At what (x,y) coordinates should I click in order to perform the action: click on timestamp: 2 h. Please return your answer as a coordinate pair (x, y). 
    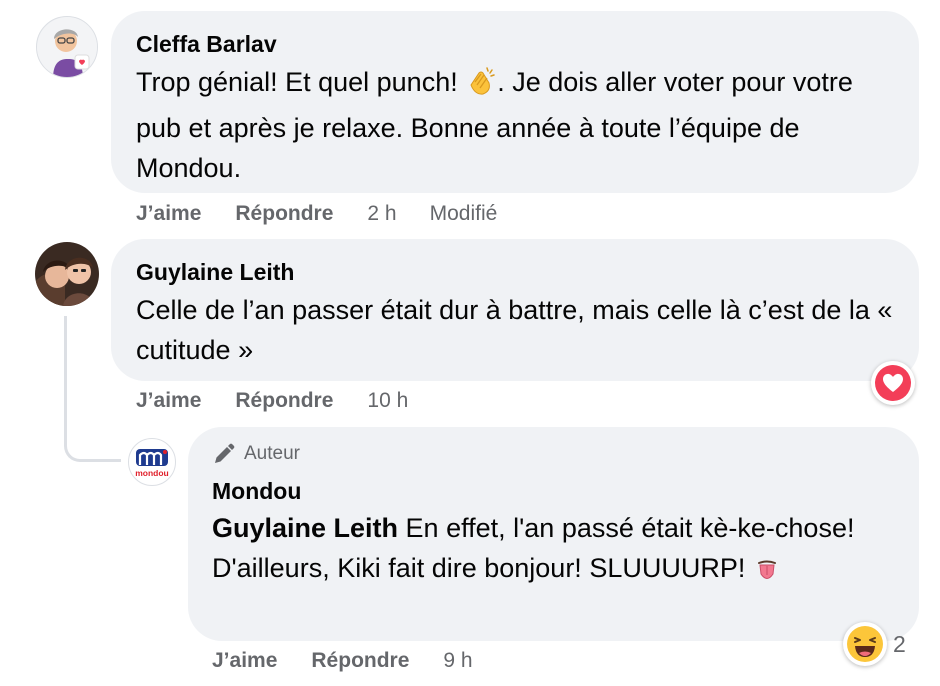
    Looking at the image, I should click on (381, 214).